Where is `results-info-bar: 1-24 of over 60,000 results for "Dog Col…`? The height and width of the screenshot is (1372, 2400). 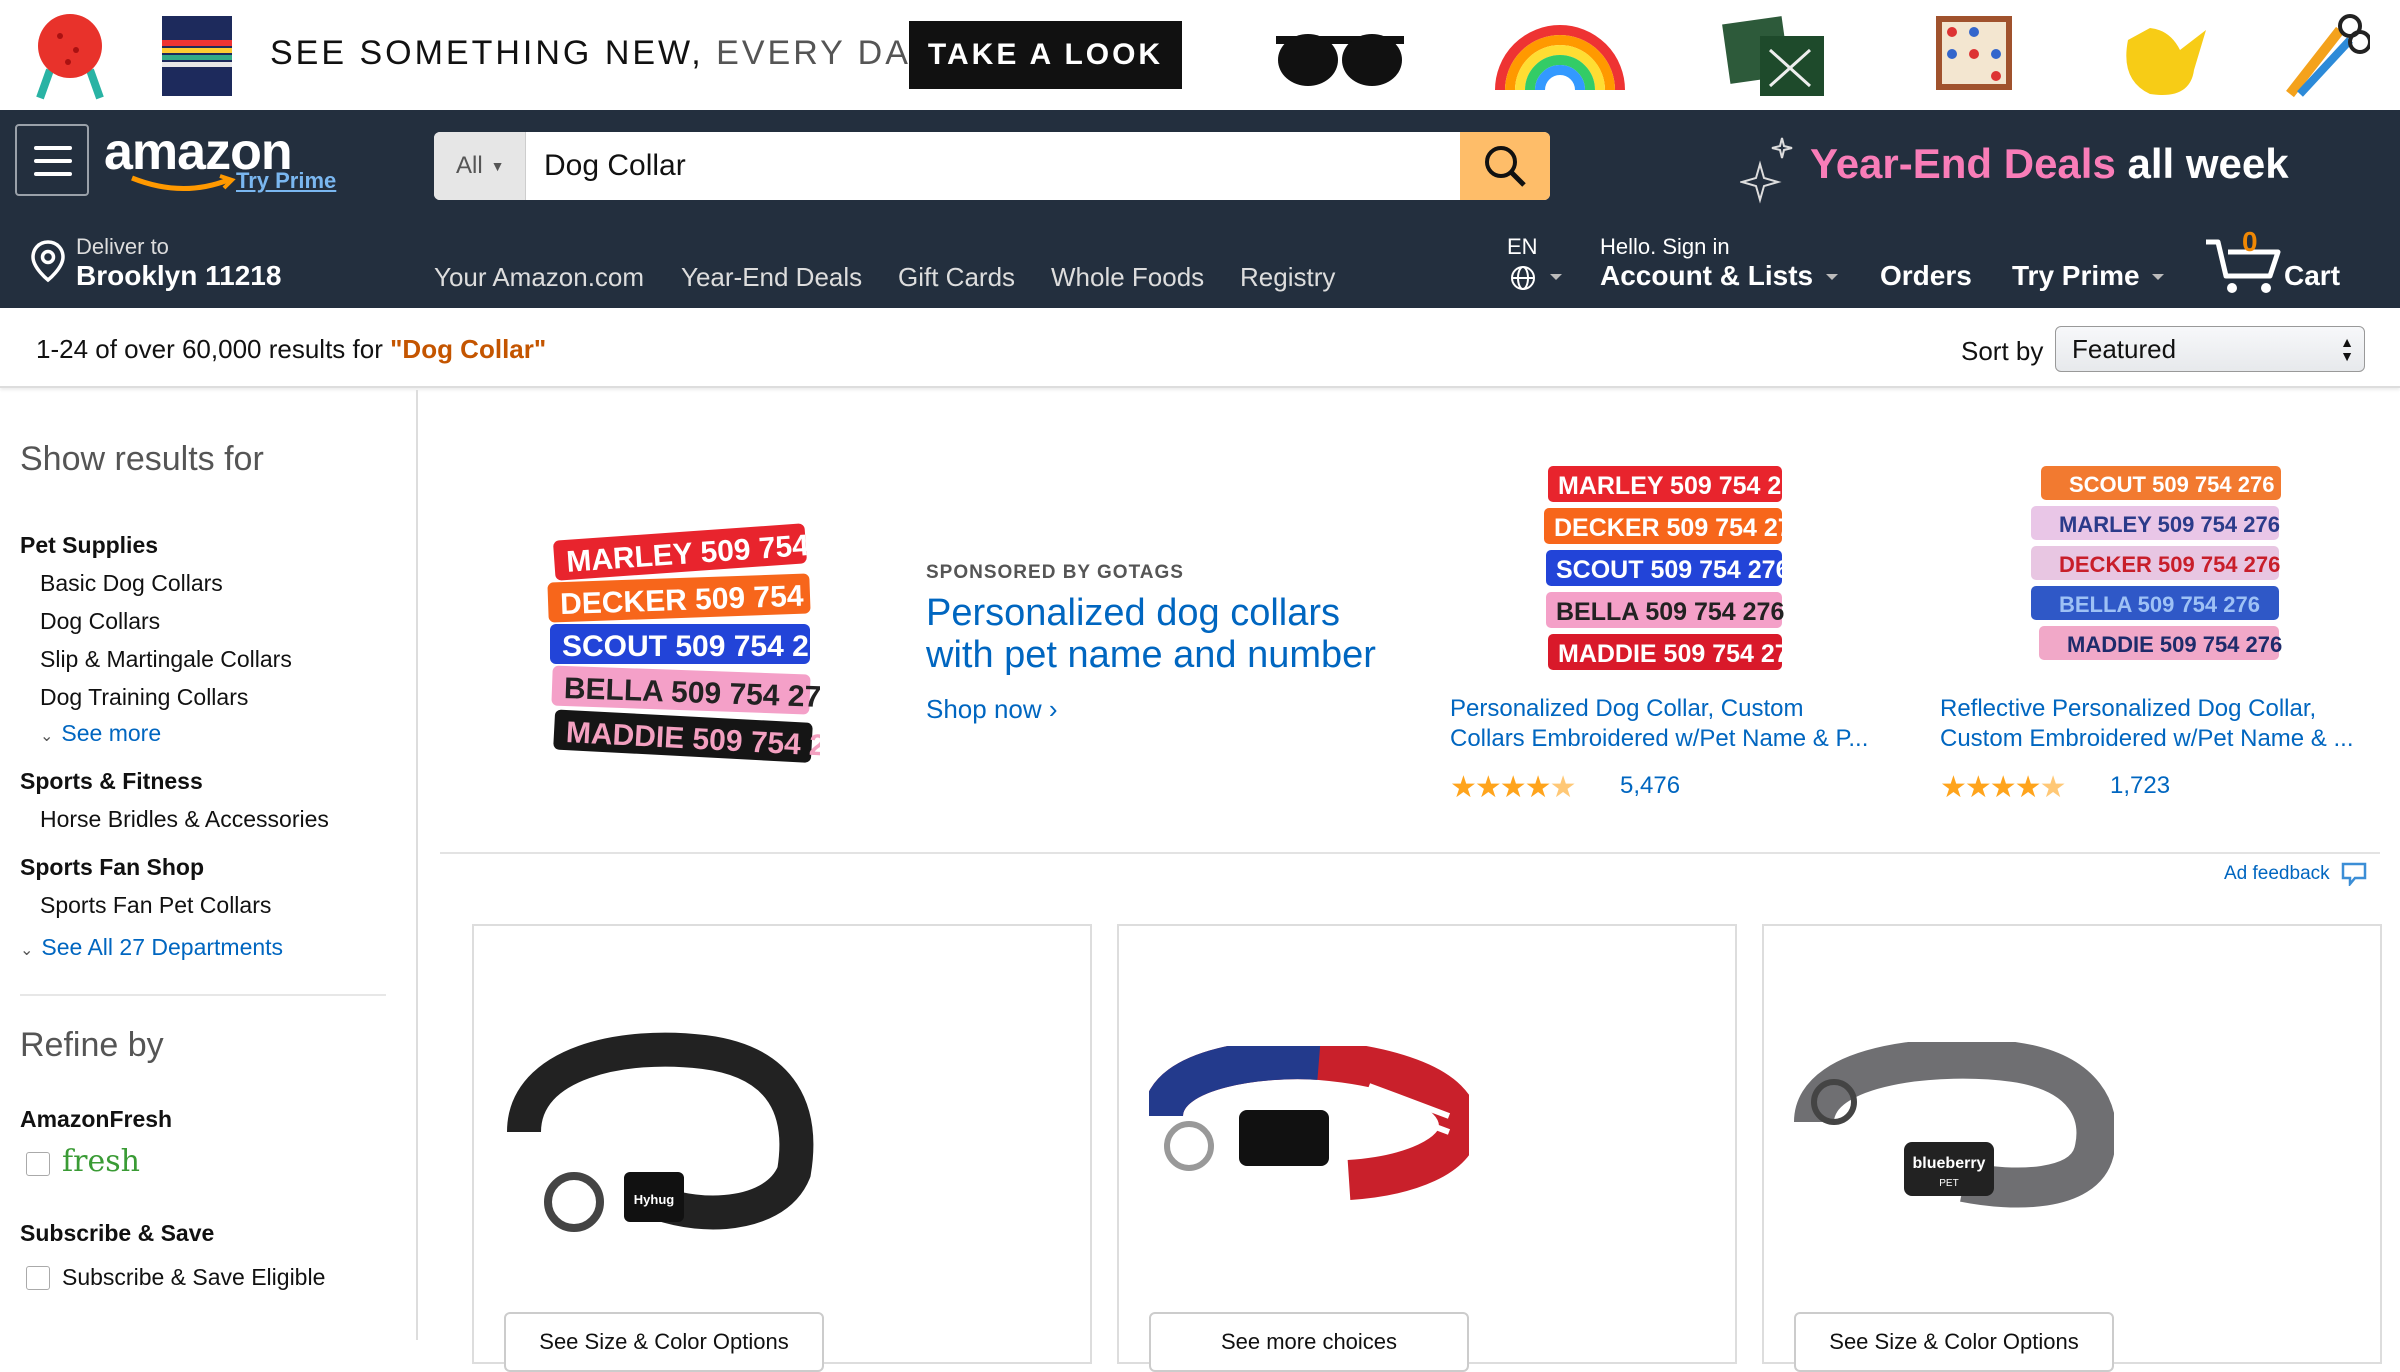
results-info-bar: 1-24 of over 60,000 results for "Dog Col… is located at coordinates (1200, 348).